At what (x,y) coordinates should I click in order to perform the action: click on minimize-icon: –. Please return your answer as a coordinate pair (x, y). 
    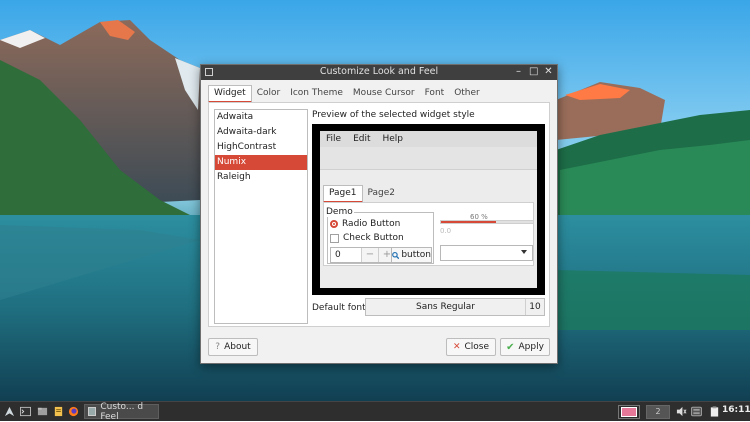
    Looking at the image, I should click on (518, 72).